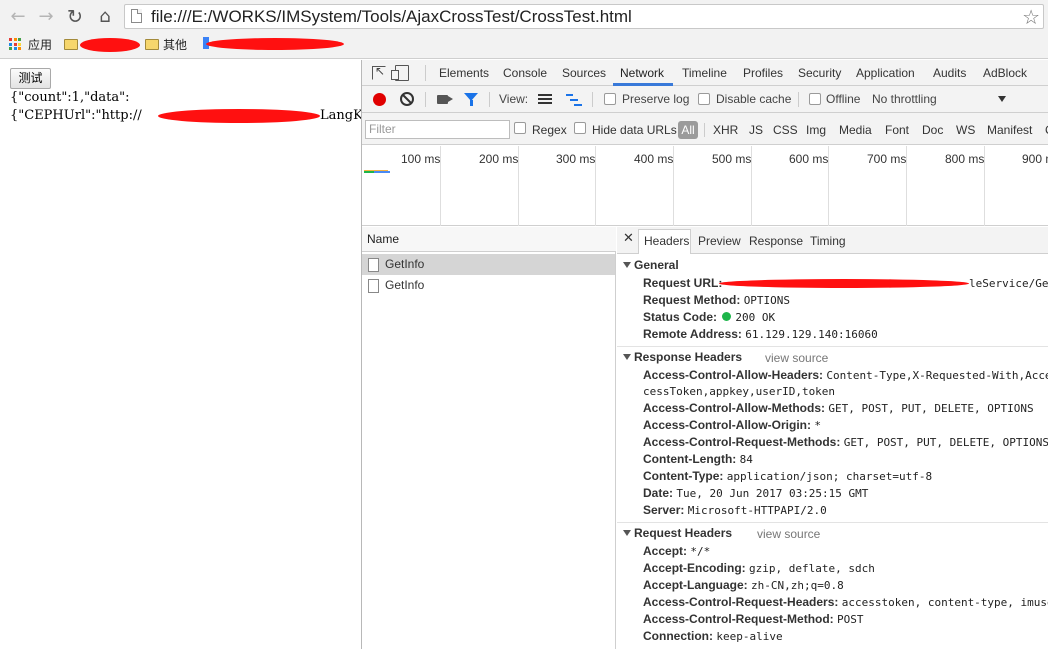  Describe the element at coordinates (732, 425) in the screenshot. I see `header-row: Access-Control-Allow-Origin: *` at that location.